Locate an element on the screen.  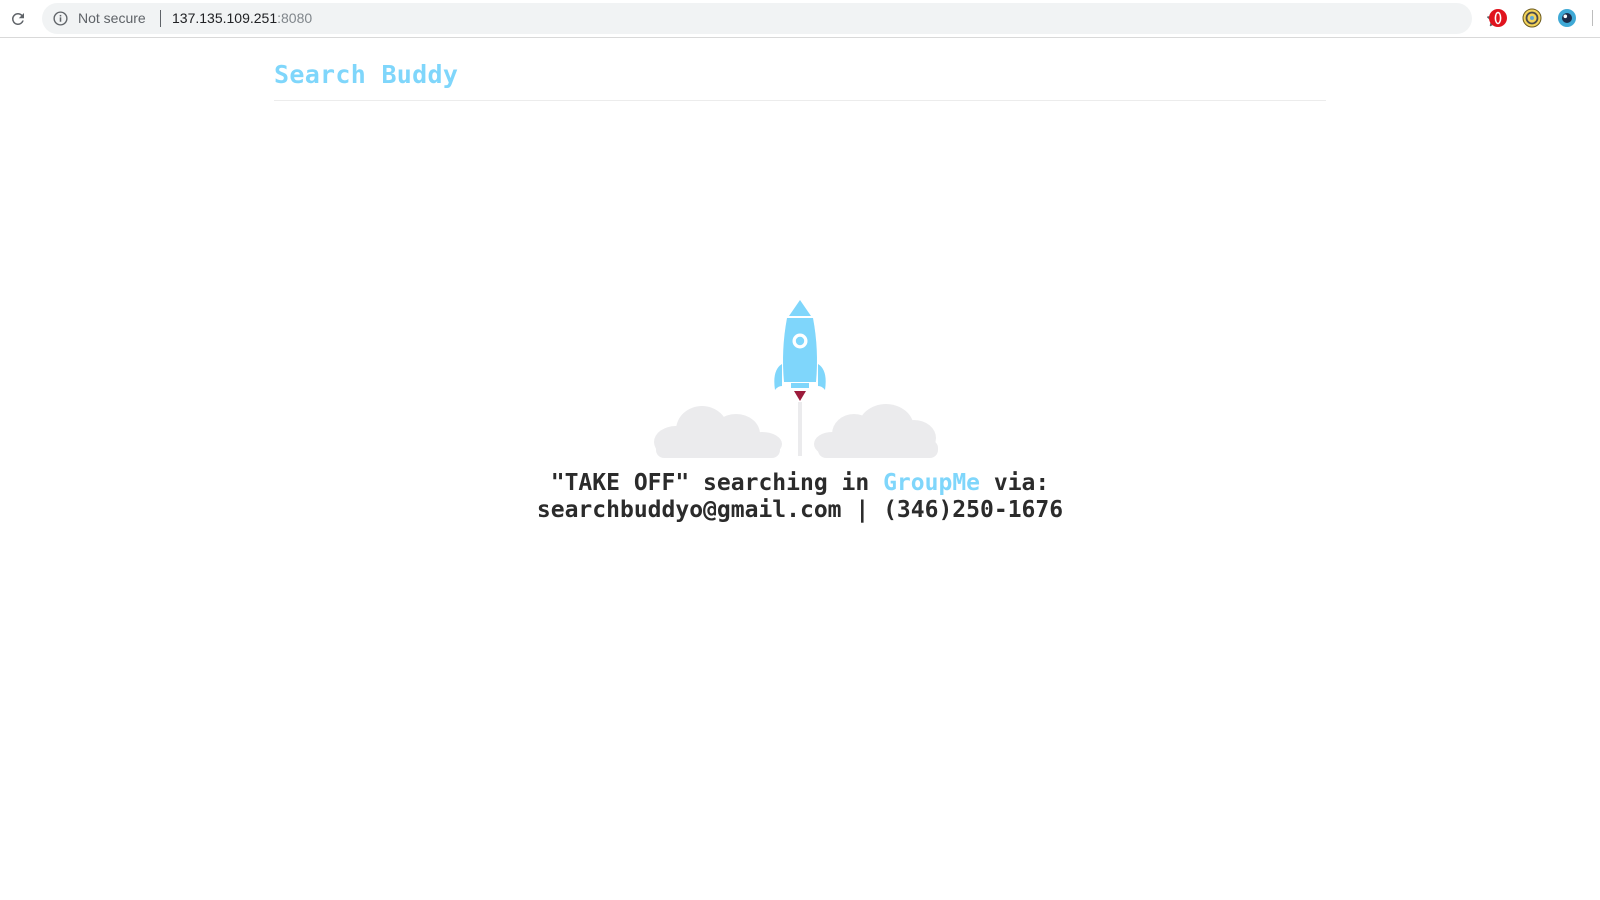
groupme-link: GroupMe is located at coordinates (931, 483).